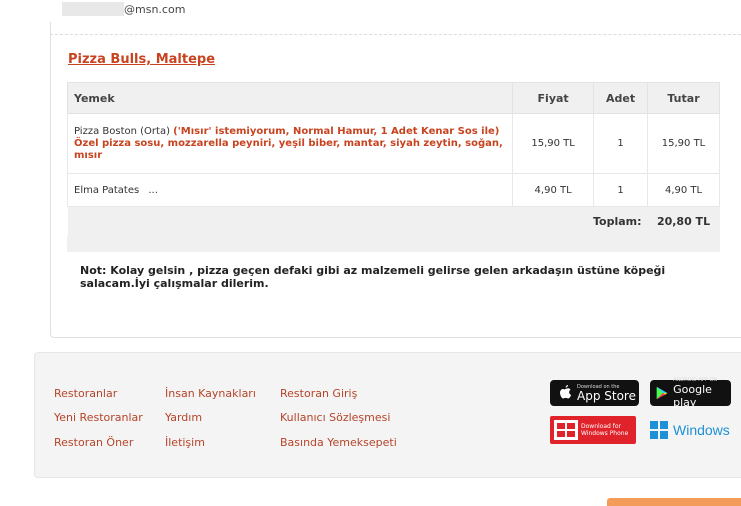  I want to click on app-store-badge: Download on the App Store, so click(594, 393).